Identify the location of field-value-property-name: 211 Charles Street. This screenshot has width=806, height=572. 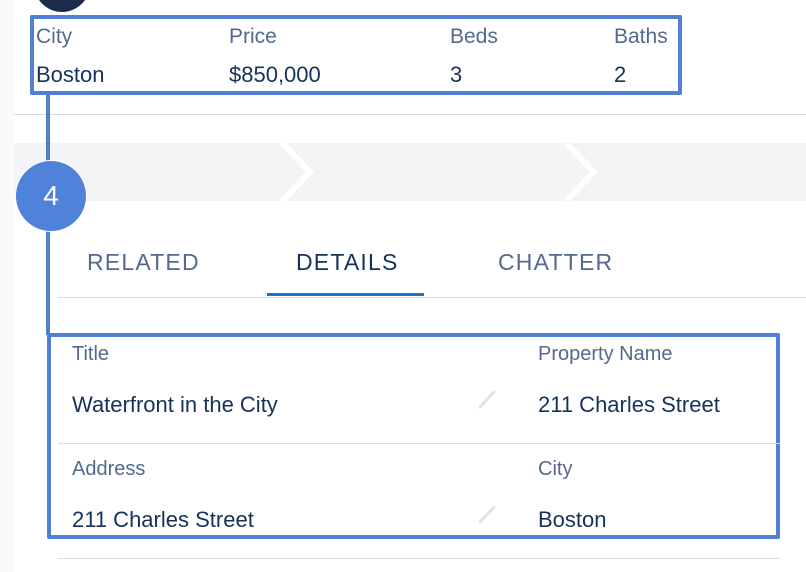
(629, 404).